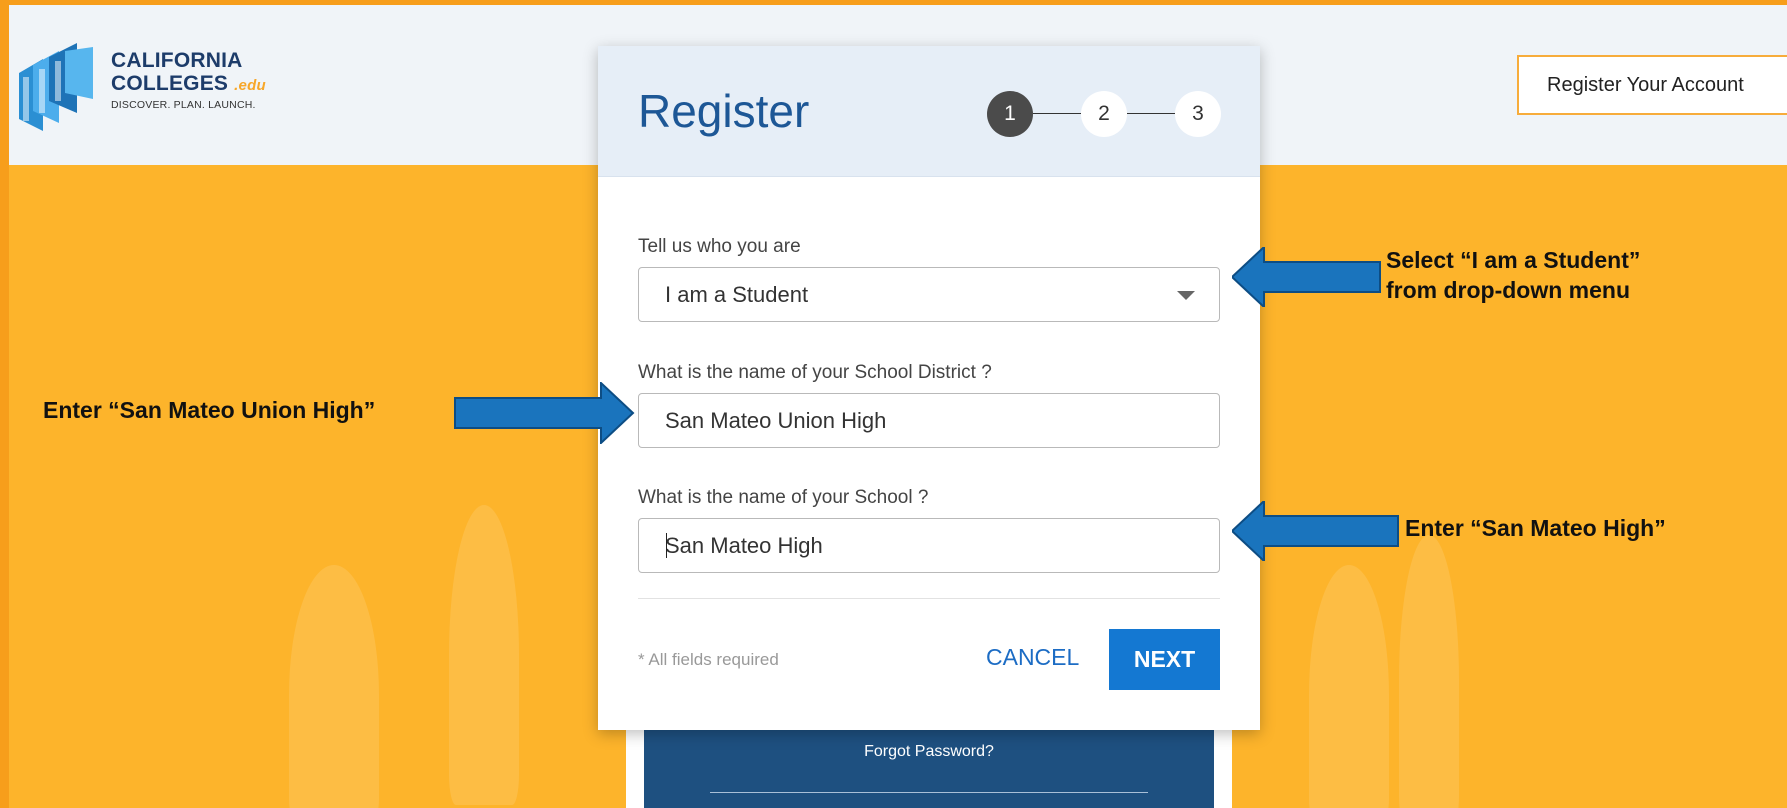  I want to click on logo-mark-icon, so click(56, 87).